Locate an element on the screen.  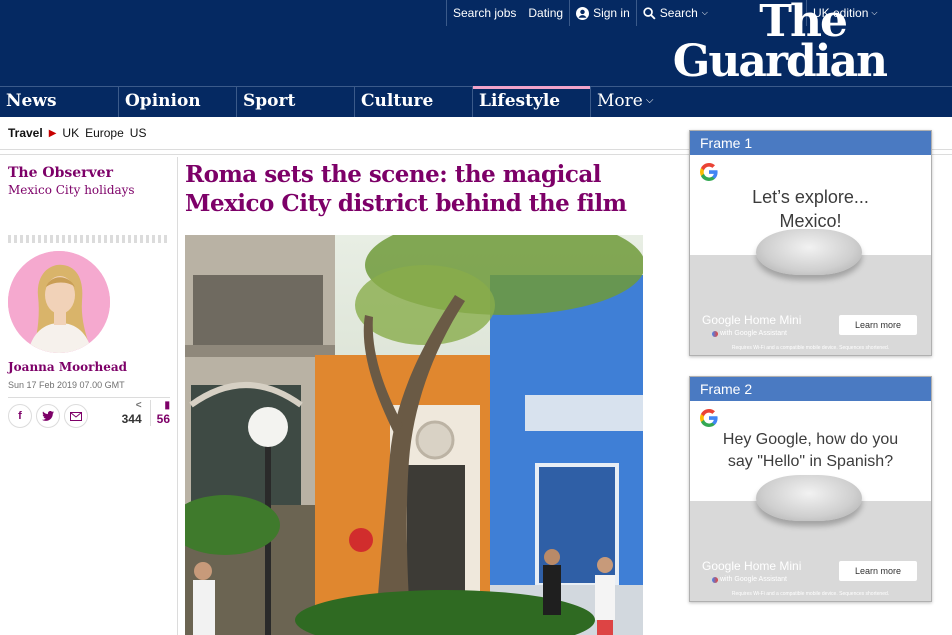
logo-guardian: Guardian is located at coordinates (780, 61).